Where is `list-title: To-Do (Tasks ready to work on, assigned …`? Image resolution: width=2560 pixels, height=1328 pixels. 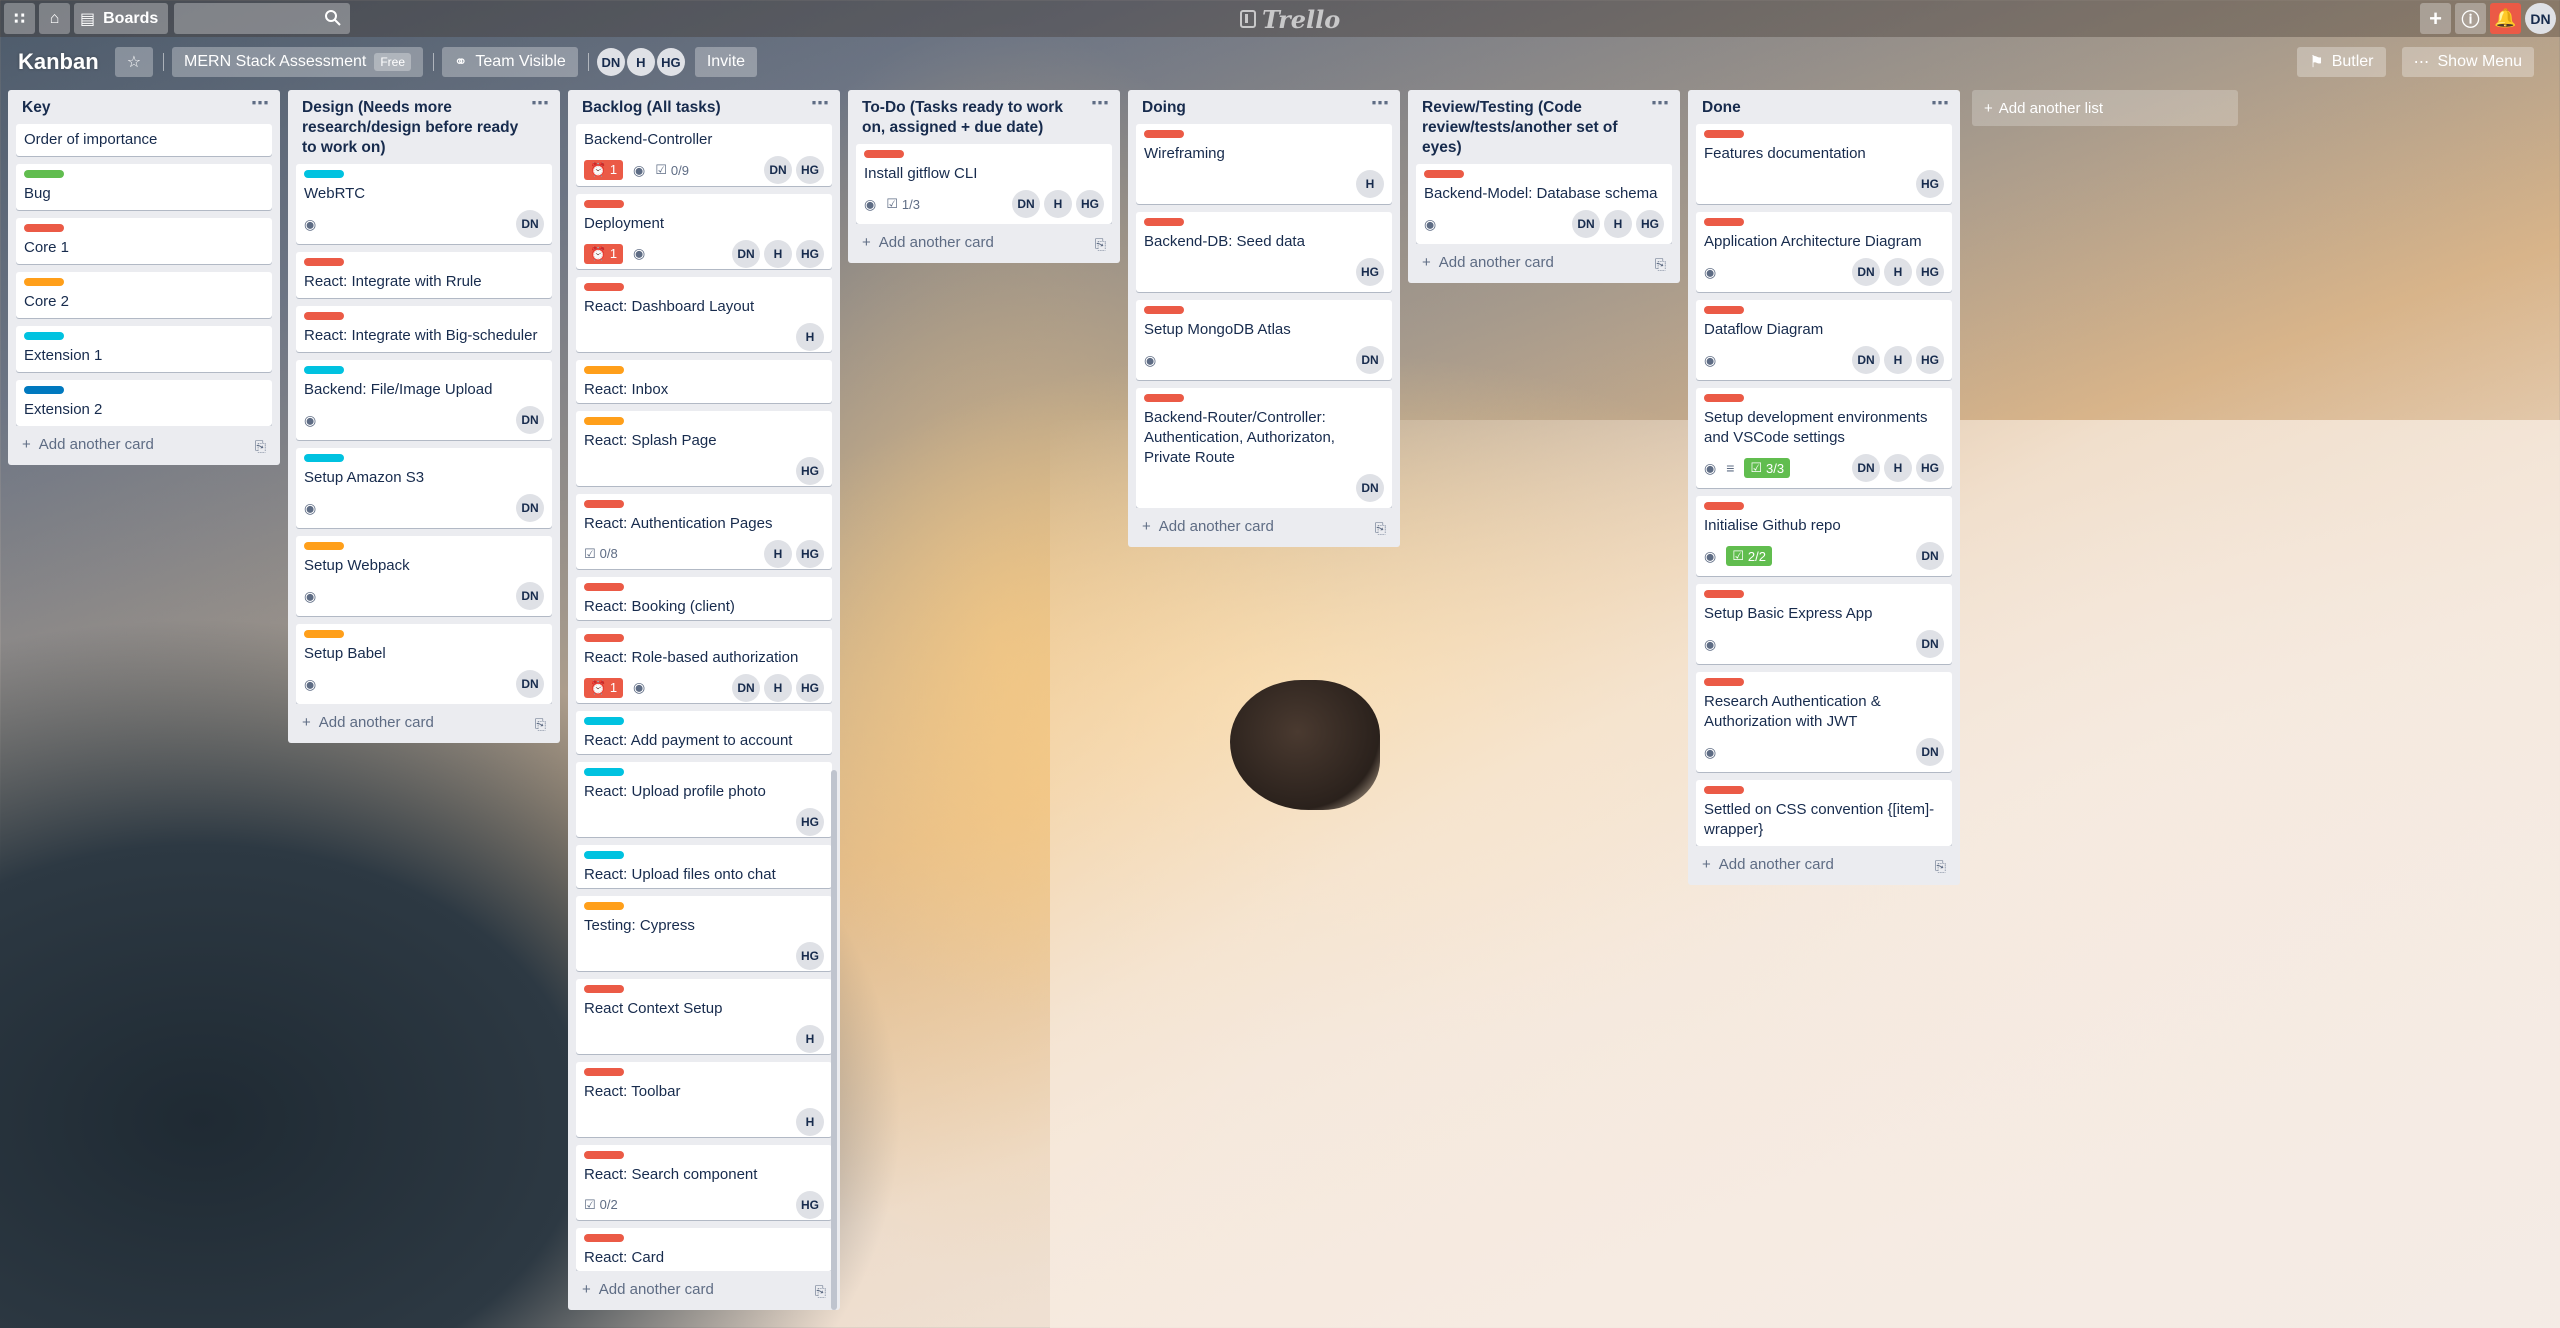 list-title: To-Do (Tasks ready to work on, assigned … is located at coordinates (962, 117).